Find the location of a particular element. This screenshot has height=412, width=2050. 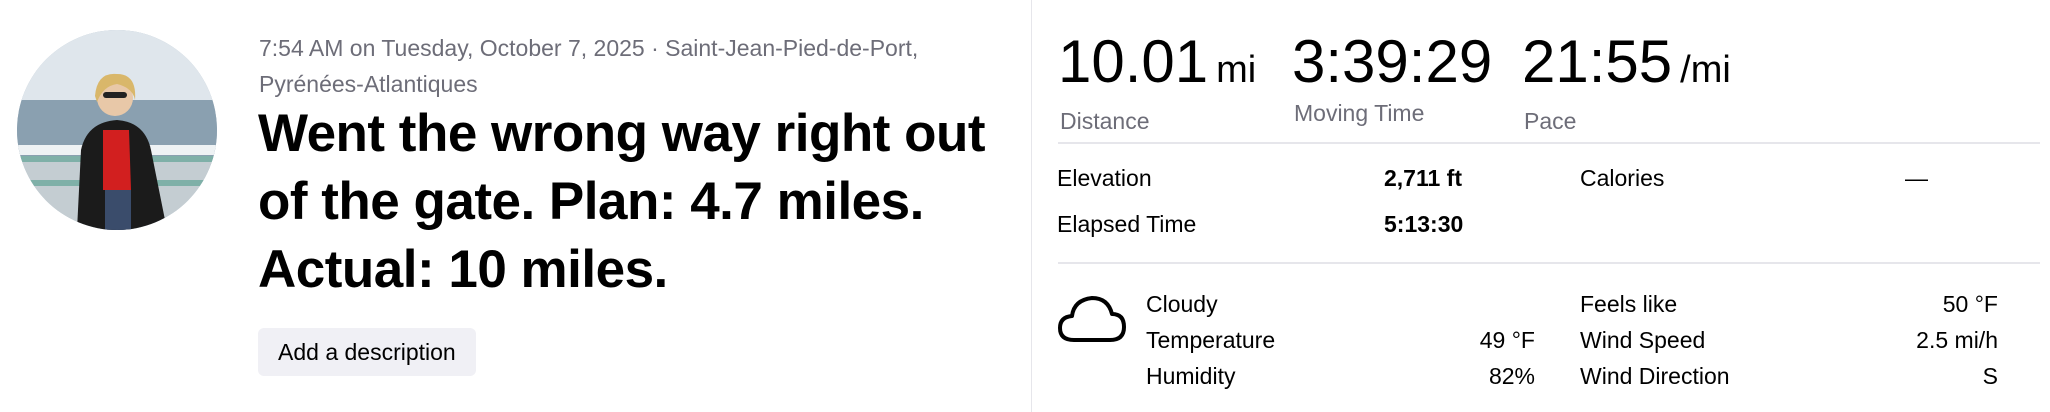

humidity-value: 82% is located at coordinates (1511, 376).